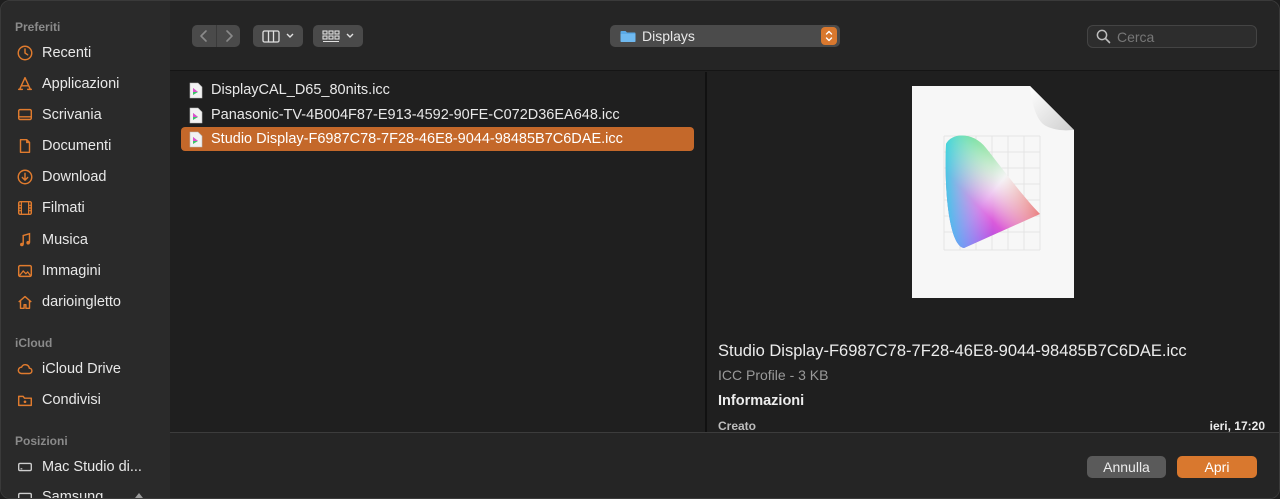 Image resolution: width=1280 pixels, height=499 pixels. What do you see at coordinates (829, 36) in the screenshot?
I see `stepper-icon` at bounding box center [829, 36].